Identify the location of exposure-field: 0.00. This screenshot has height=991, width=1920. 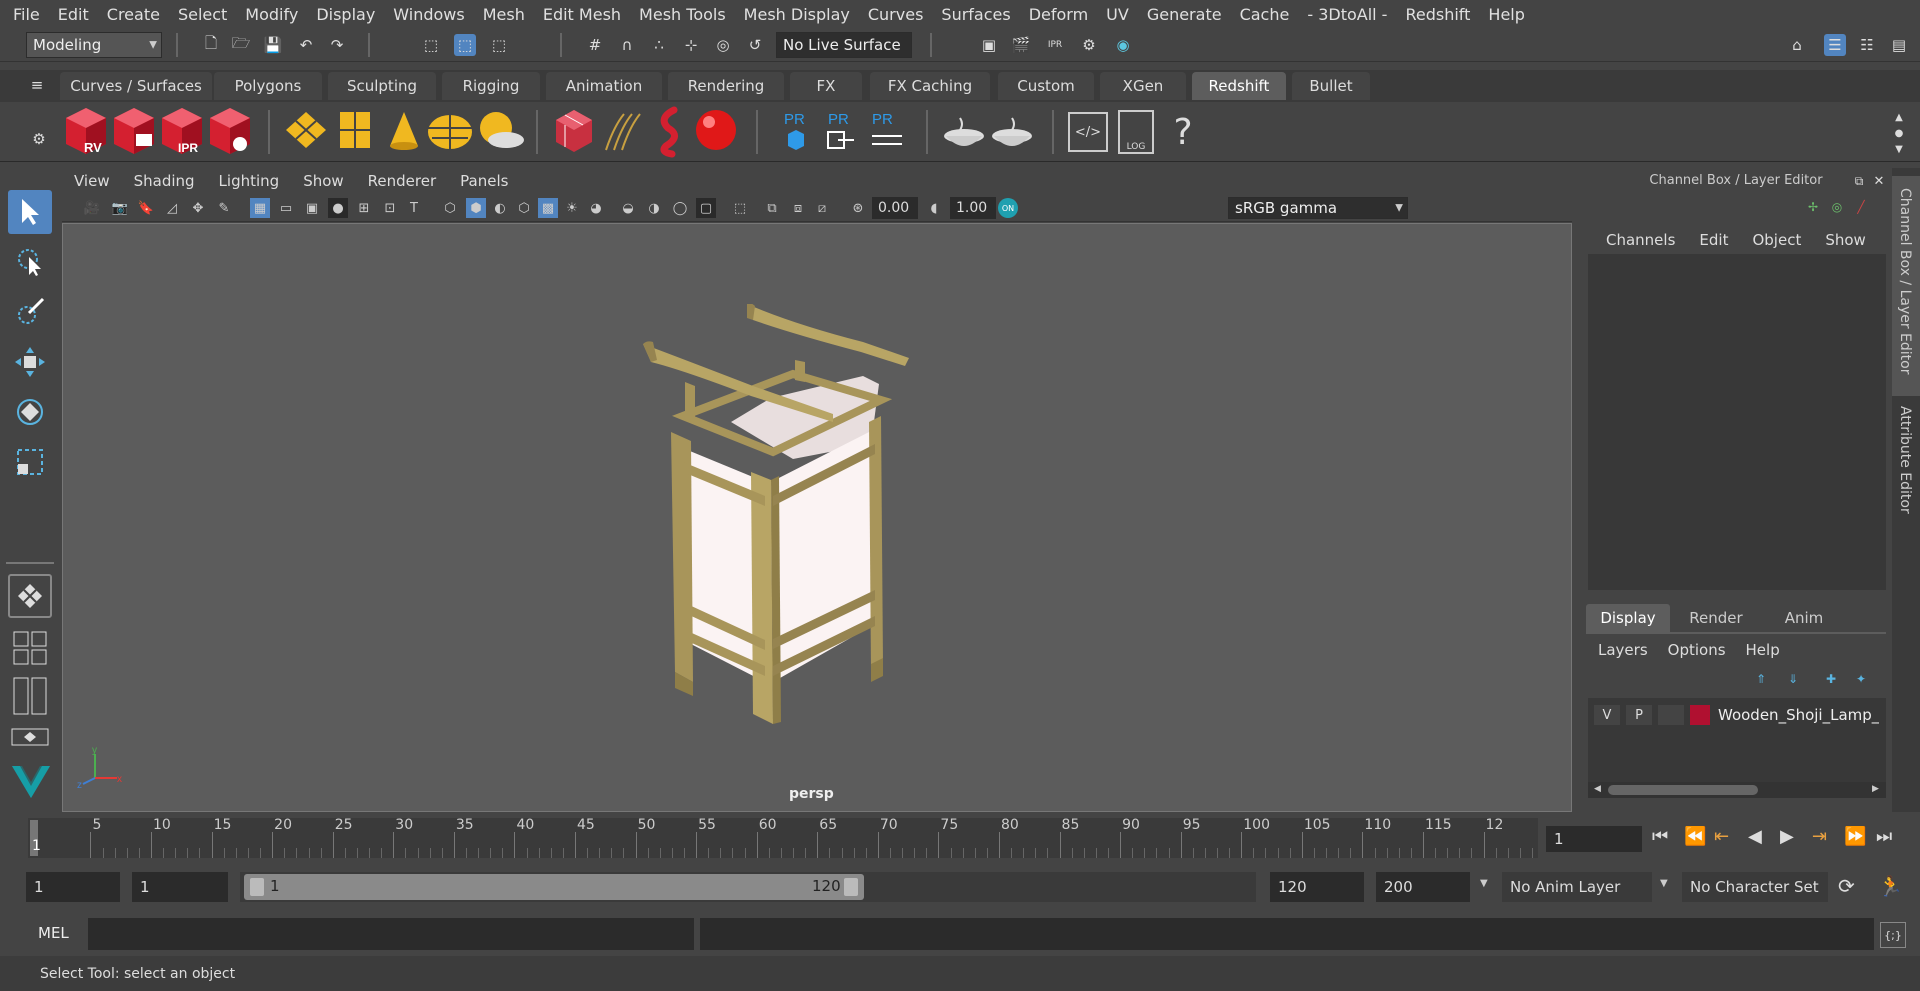
(895, 208).